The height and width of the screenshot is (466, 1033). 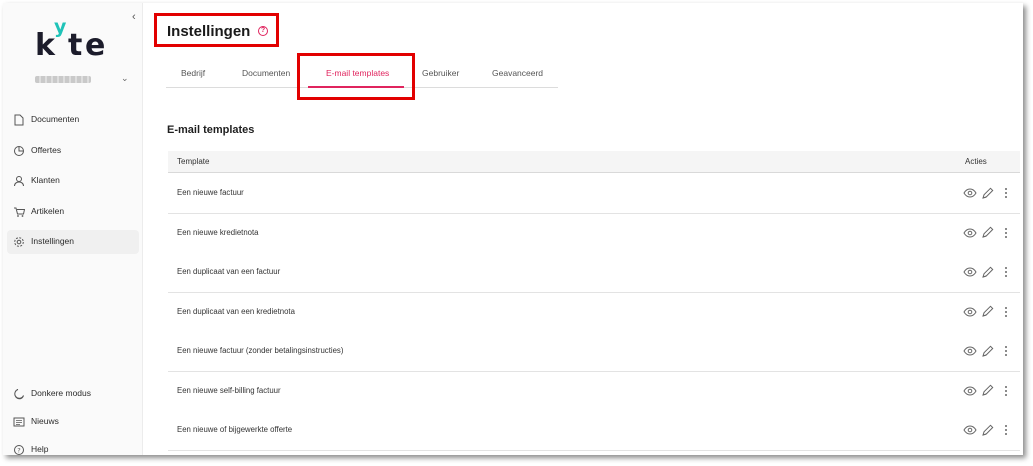 What do you see at coordinates (73, 212) in the screenshot?
I see `sidebar-item-artikelen: Artikelen` at bounding box center [73, 212].